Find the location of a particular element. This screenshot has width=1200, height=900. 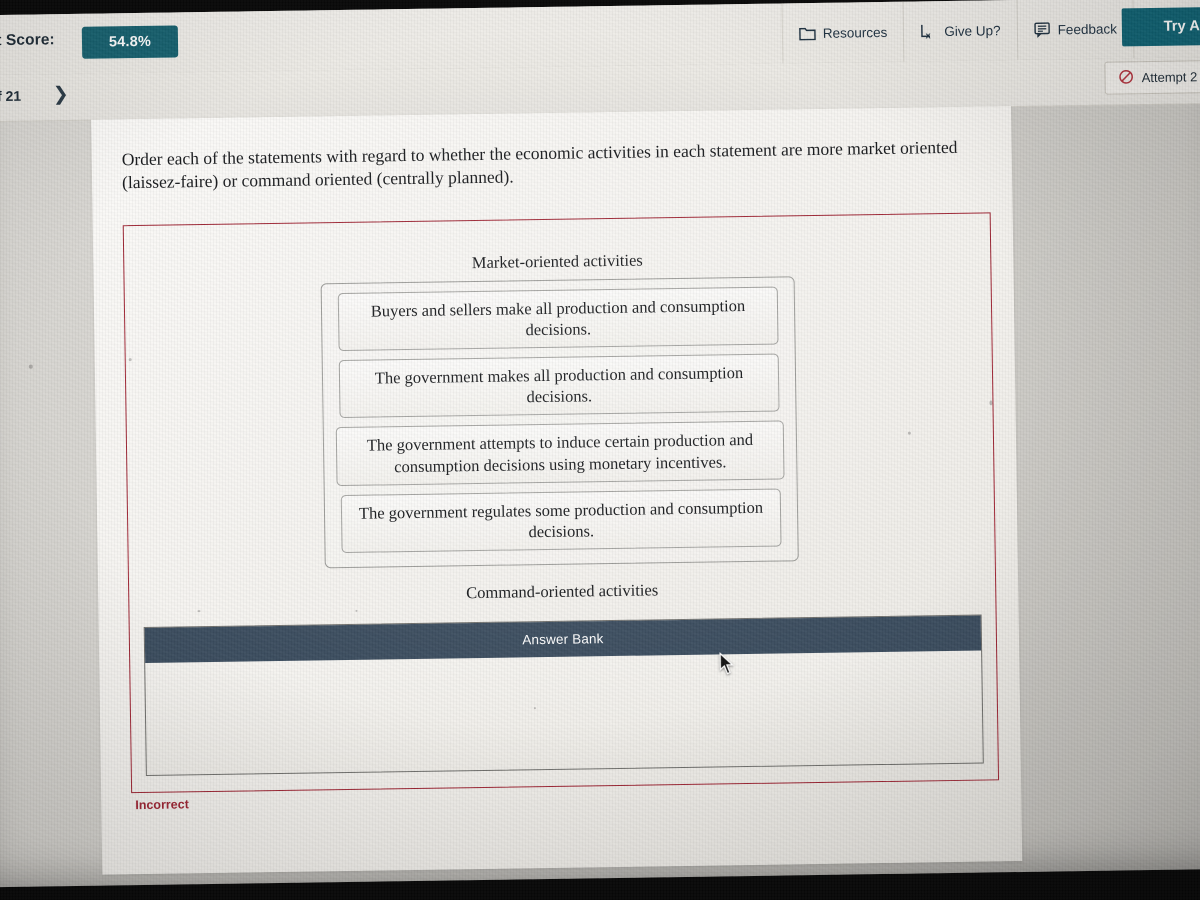

chevron-right-icon: ❯ is located at coordinates (61, 94).